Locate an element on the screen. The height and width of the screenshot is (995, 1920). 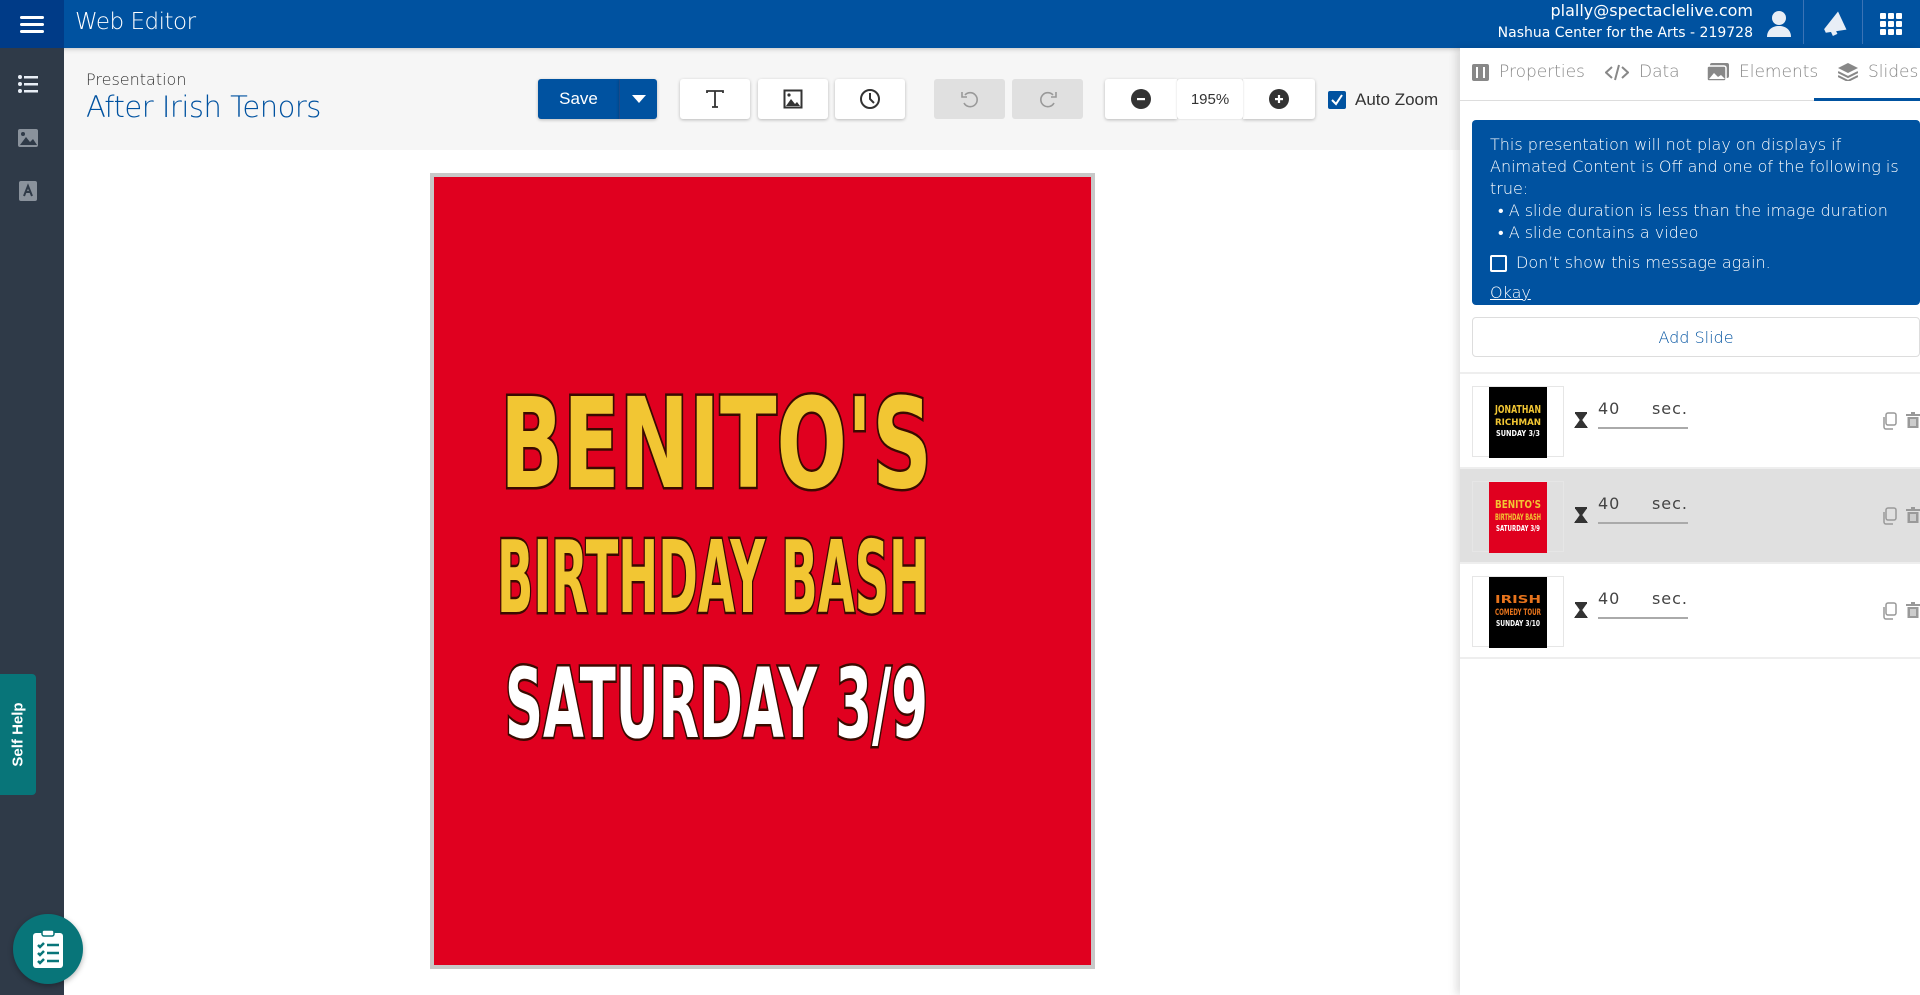
presentation-label: Presentation is located at coordinates (136, 79).